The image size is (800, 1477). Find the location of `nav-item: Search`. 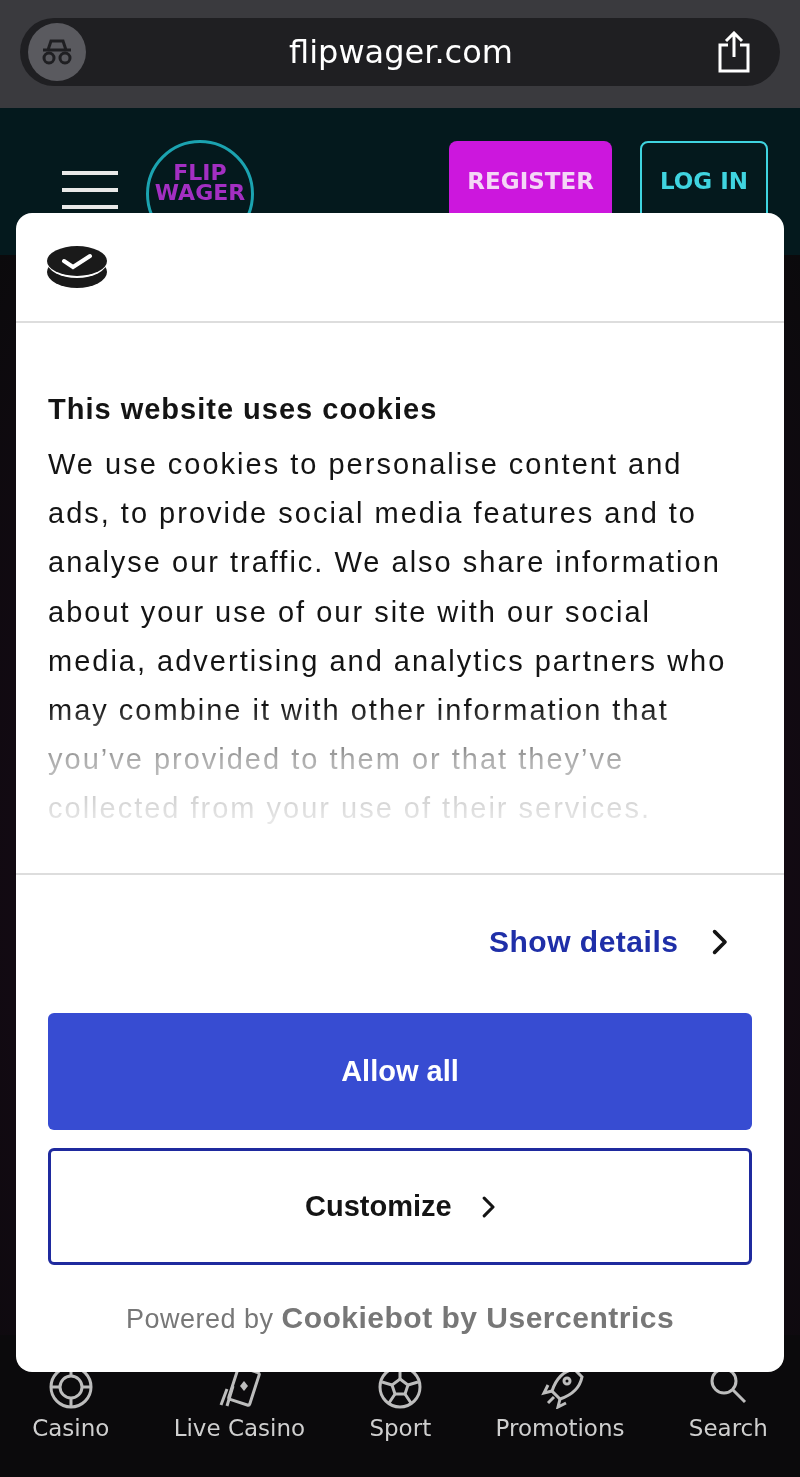

nav-item: Search is located at coordinates (728, 1403).